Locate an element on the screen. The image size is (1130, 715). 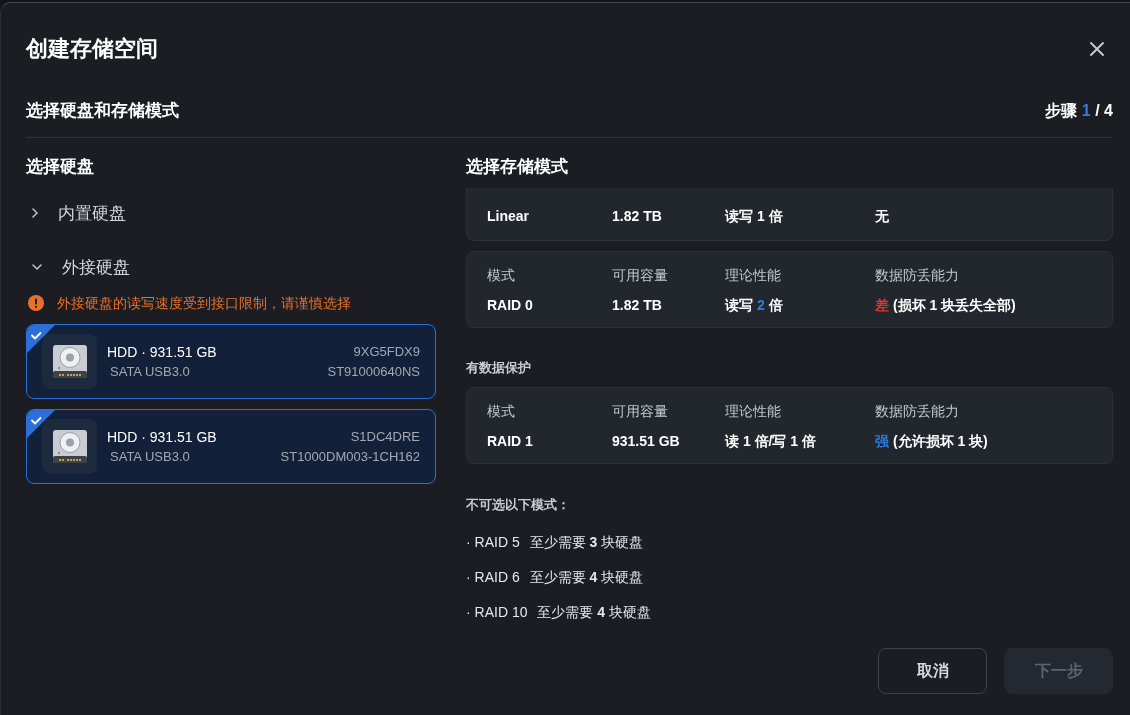
chevron-right-icon is located at coordinates (35, 213).